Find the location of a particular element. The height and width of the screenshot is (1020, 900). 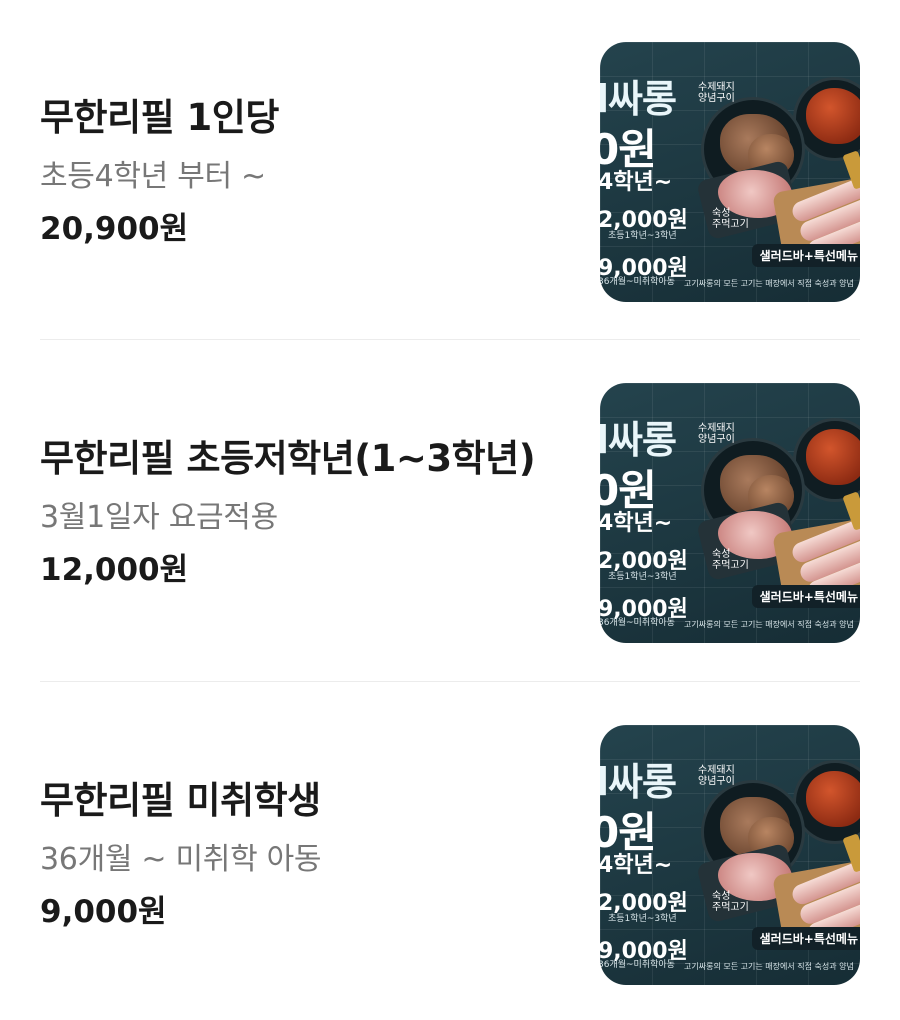

menu-item-description: 36개월 ~ 미취학 아동 is located at coordinates (181, 859).